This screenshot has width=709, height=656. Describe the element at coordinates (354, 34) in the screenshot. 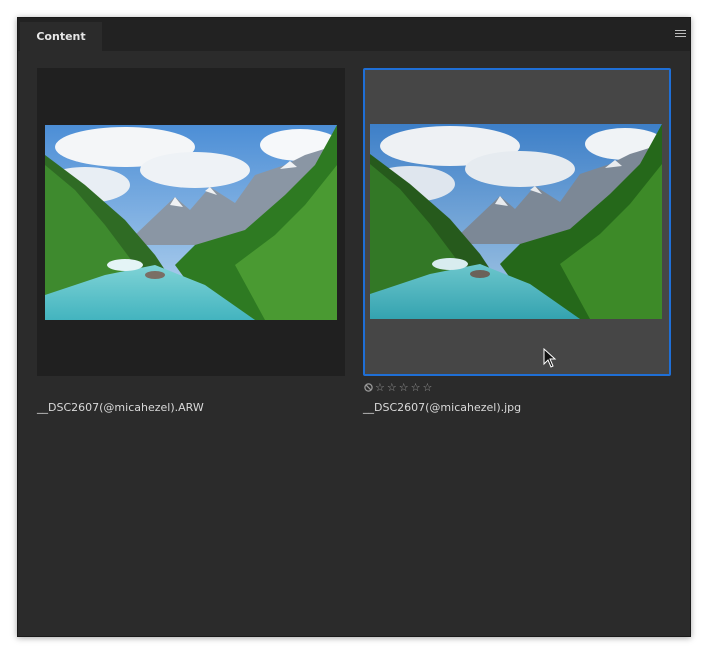

I see `panel-tab-bar: Content` at that location.